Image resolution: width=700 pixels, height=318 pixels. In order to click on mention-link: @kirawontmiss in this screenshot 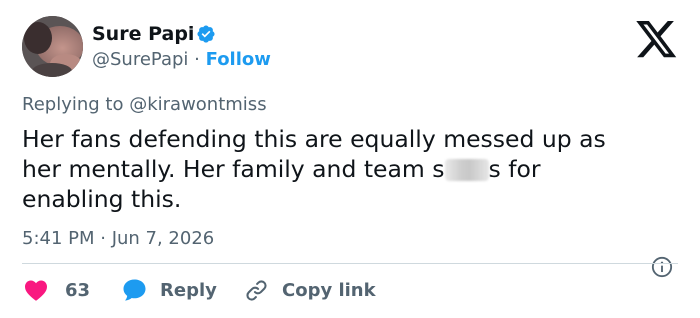, I will do `click(197, 104)`.